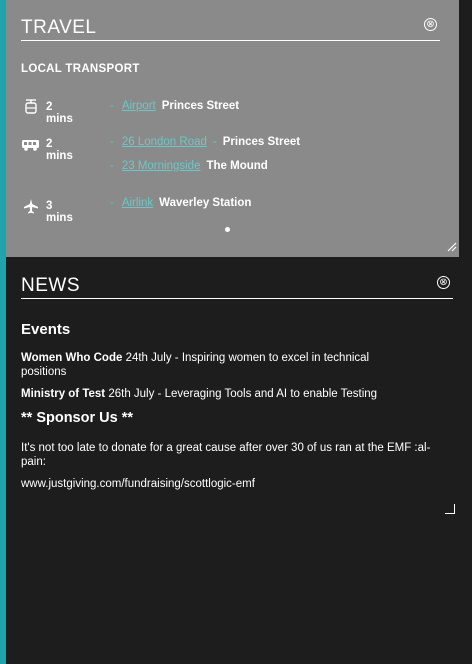  I want to click on route-service-link: 26 London Road, so click(164, 142).